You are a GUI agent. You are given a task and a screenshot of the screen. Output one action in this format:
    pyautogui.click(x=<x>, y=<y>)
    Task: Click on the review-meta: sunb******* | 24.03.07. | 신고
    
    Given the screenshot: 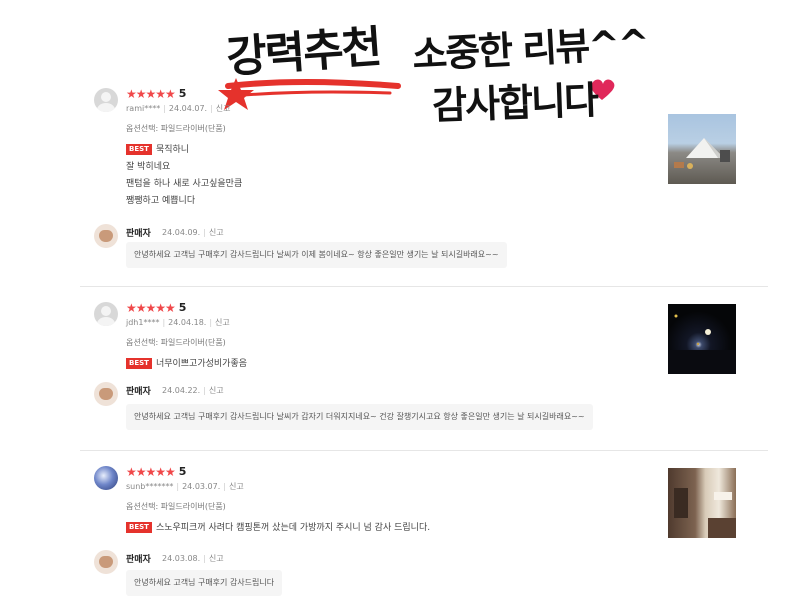 What is the action you would take?
    pyautogui.click(x=185, y=486)
    